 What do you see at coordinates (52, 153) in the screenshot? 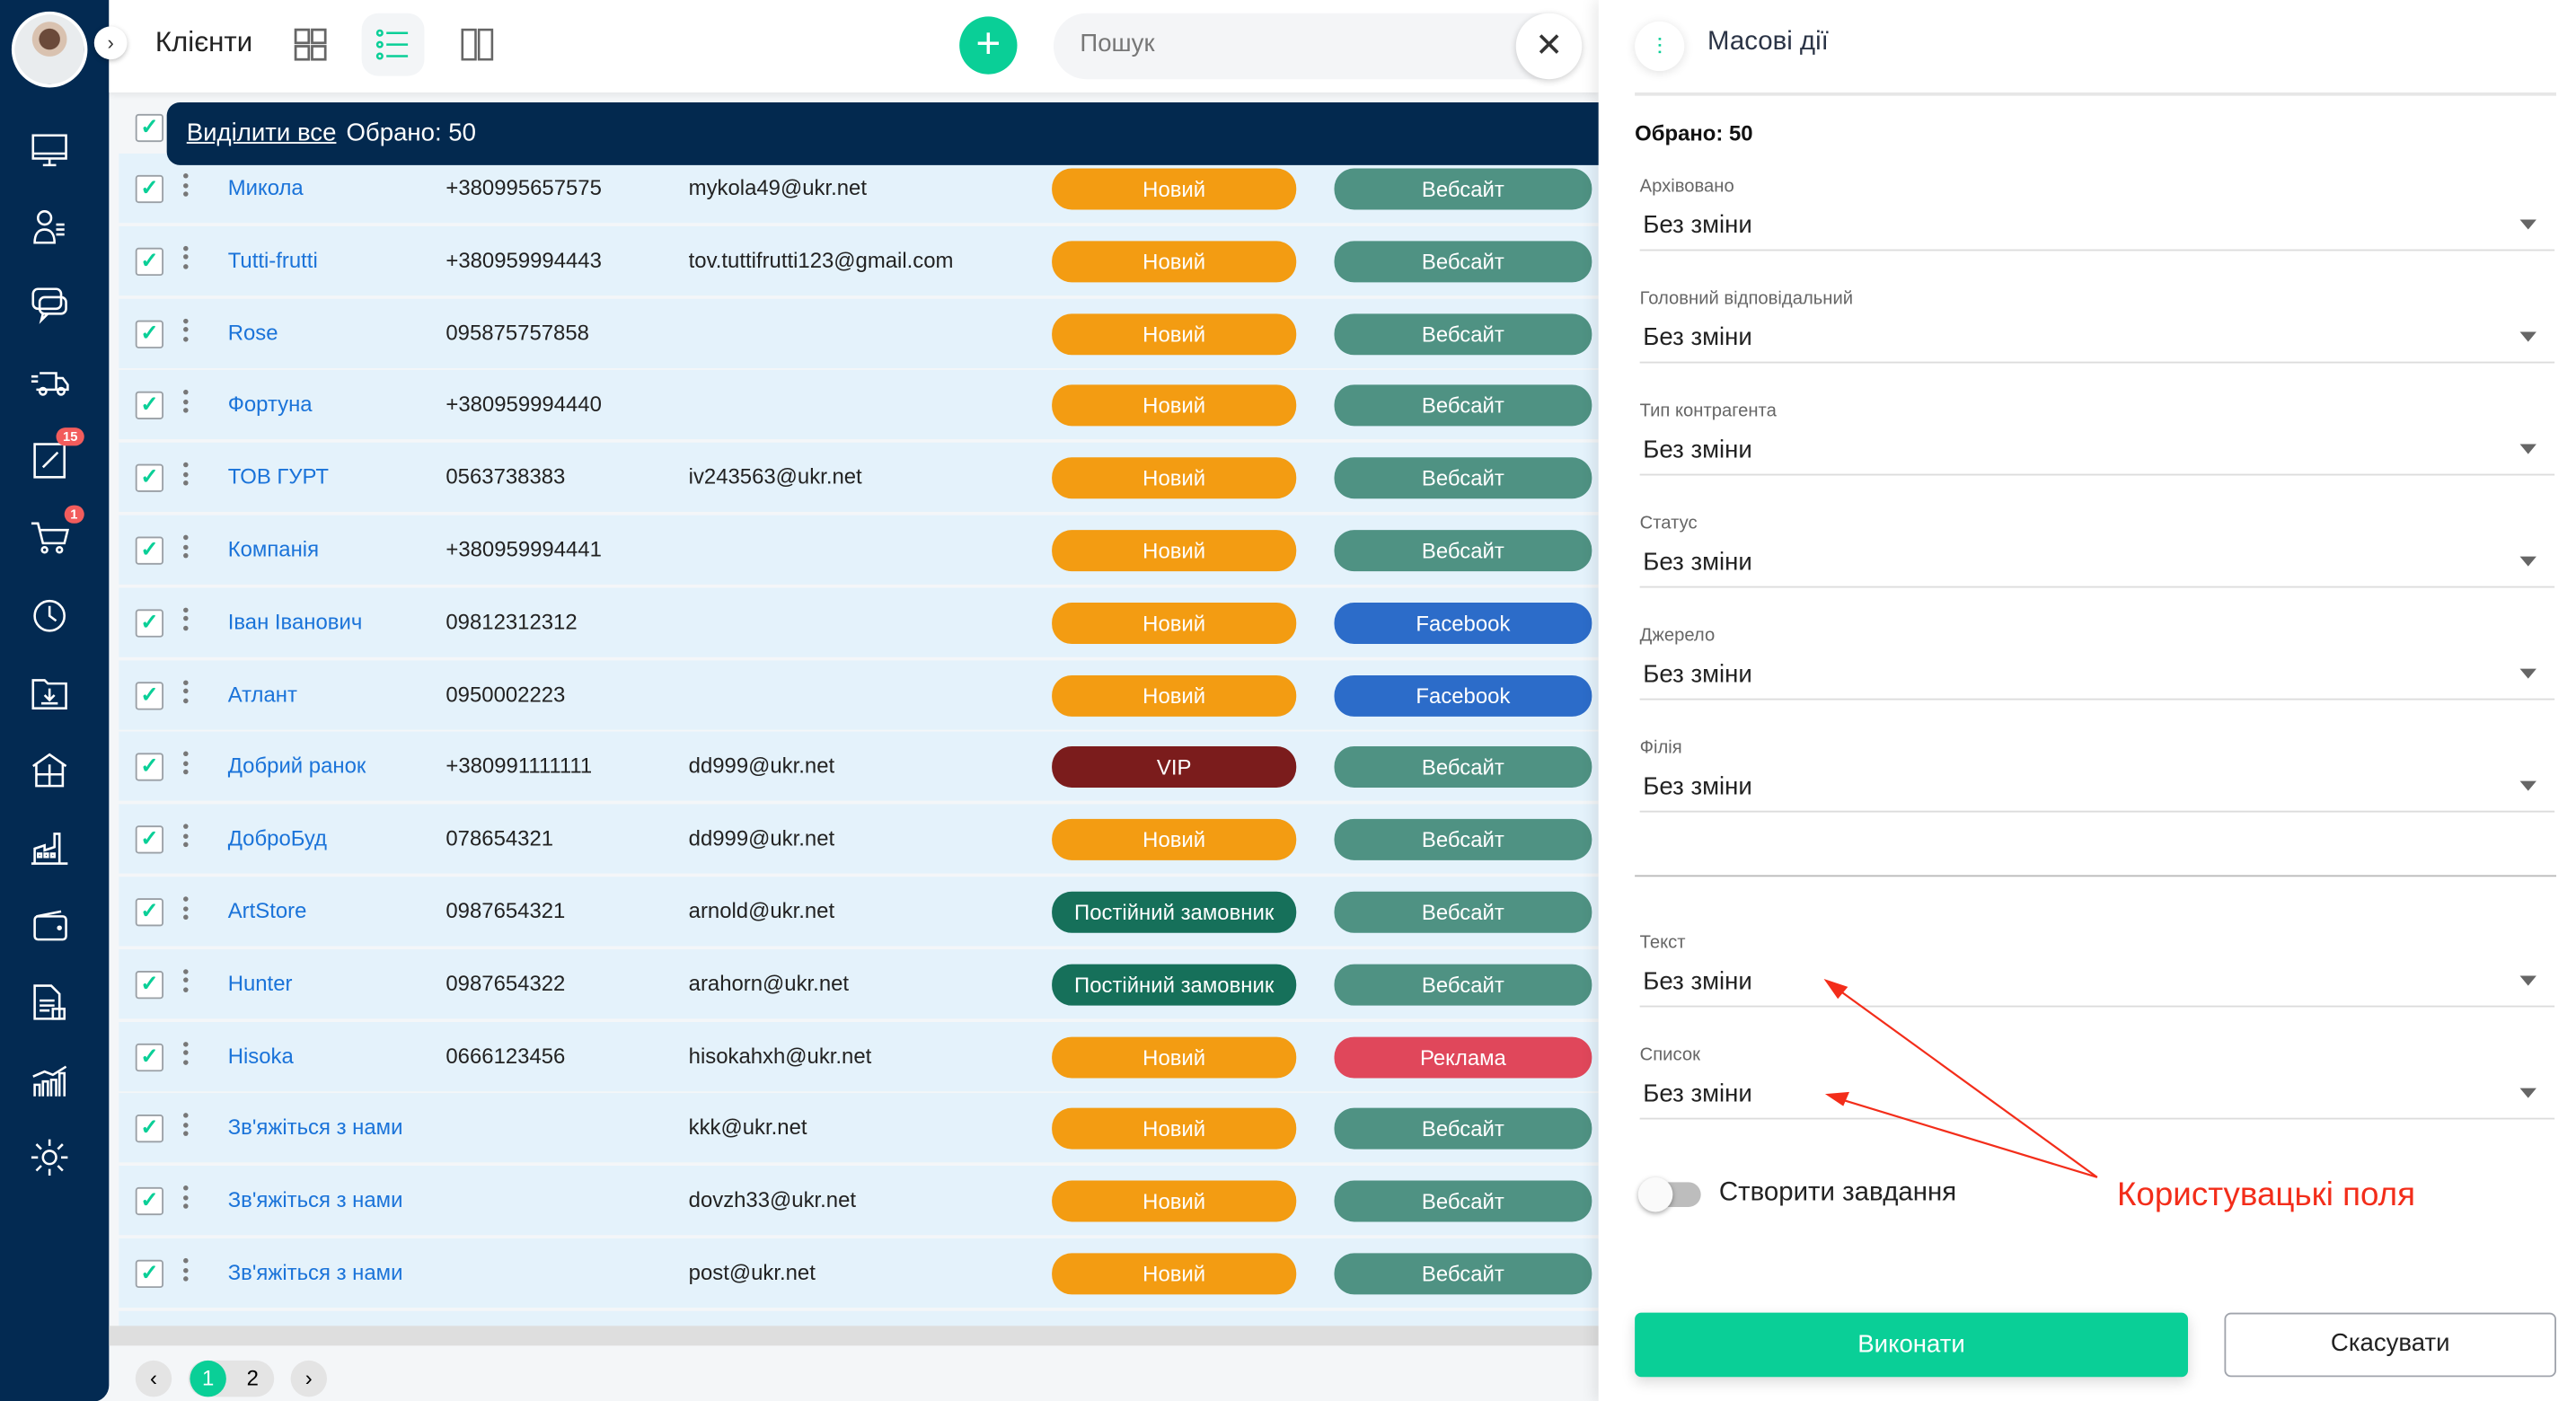
I see `monitor-icon` at bounding box center [52, 153].